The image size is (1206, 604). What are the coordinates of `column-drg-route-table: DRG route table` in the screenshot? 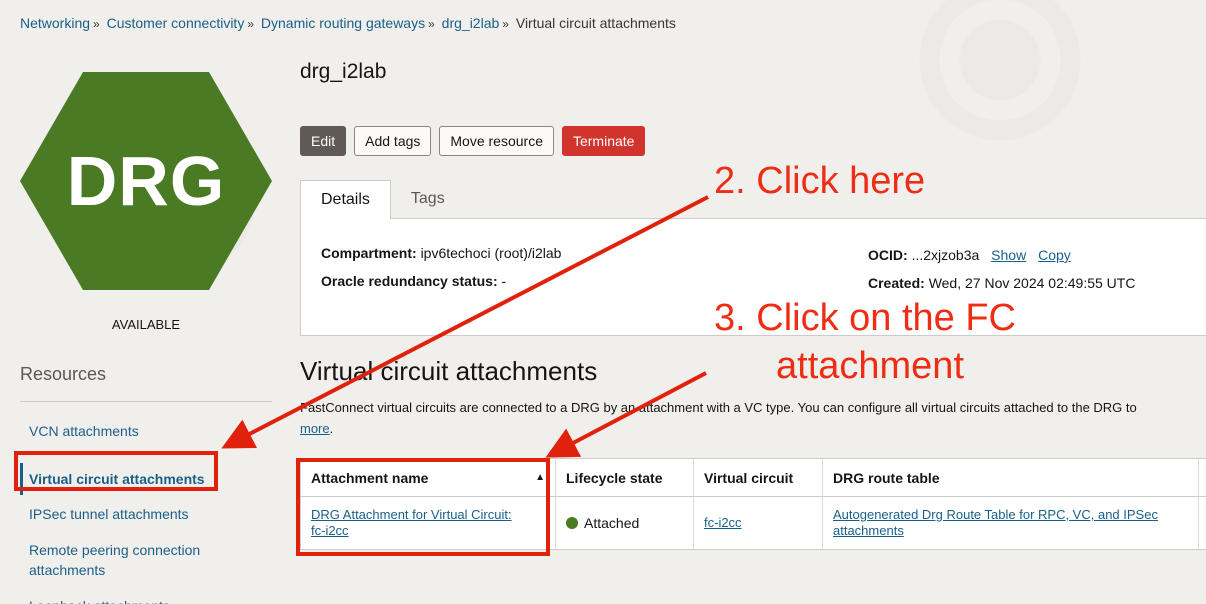 It's located at (1011, 477).